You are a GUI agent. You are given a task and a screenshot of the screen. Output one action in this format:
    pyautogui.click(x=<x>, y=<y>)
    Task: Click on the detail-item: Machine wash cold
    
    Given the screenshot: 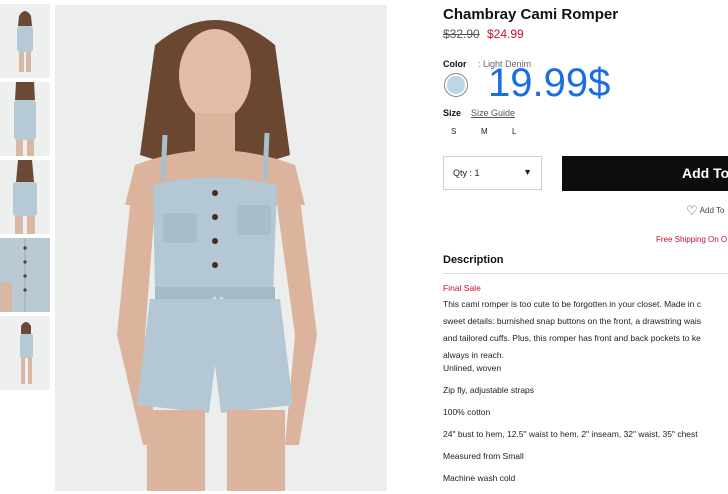 What is the action you would take?
    pyautogui.click(x=479, y=478)
    